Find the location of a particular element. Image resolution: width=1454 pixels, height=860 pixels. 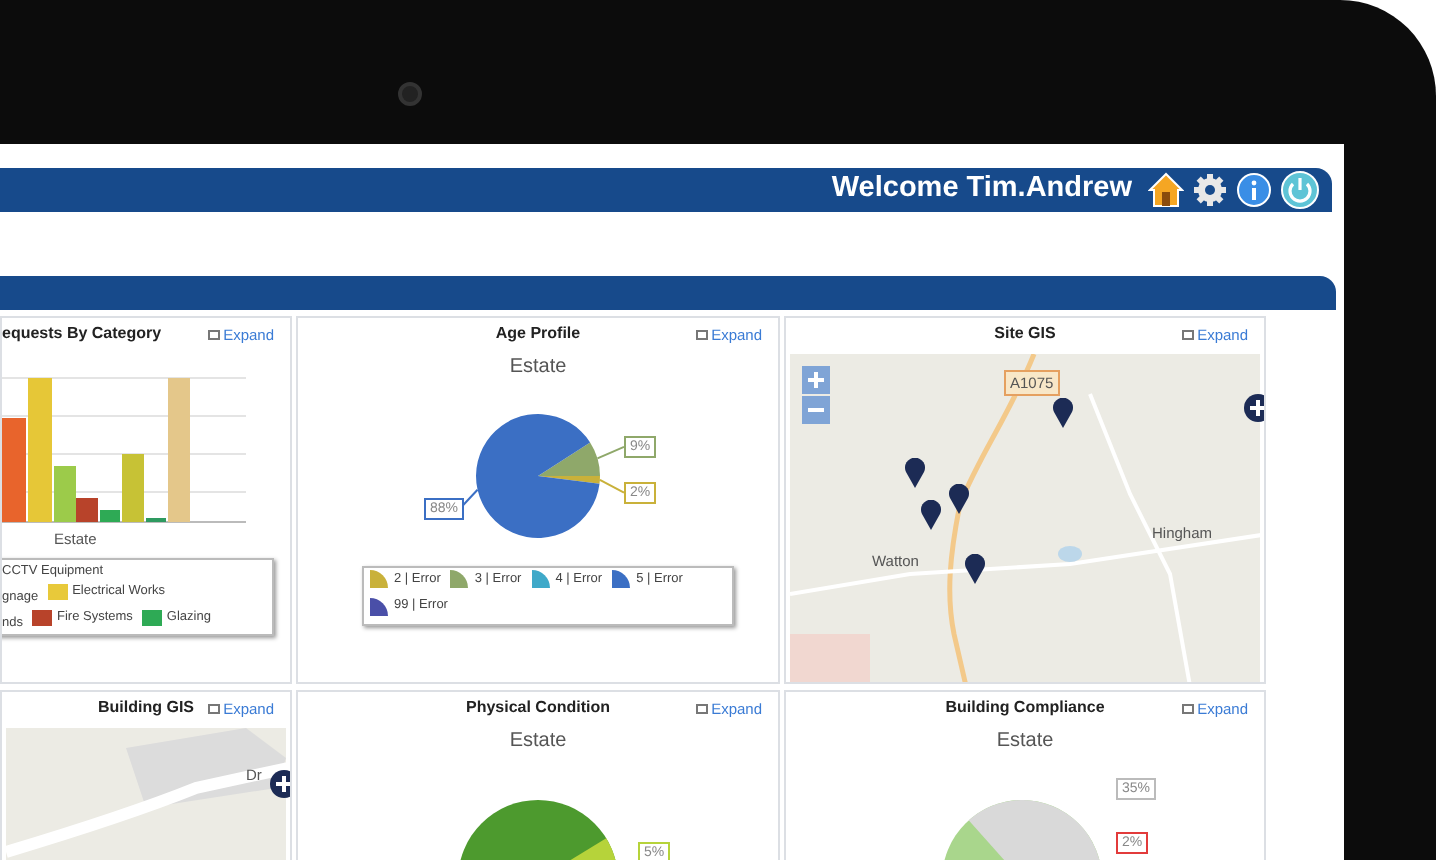

zoom-out-button is located at coordinates (816, 410).